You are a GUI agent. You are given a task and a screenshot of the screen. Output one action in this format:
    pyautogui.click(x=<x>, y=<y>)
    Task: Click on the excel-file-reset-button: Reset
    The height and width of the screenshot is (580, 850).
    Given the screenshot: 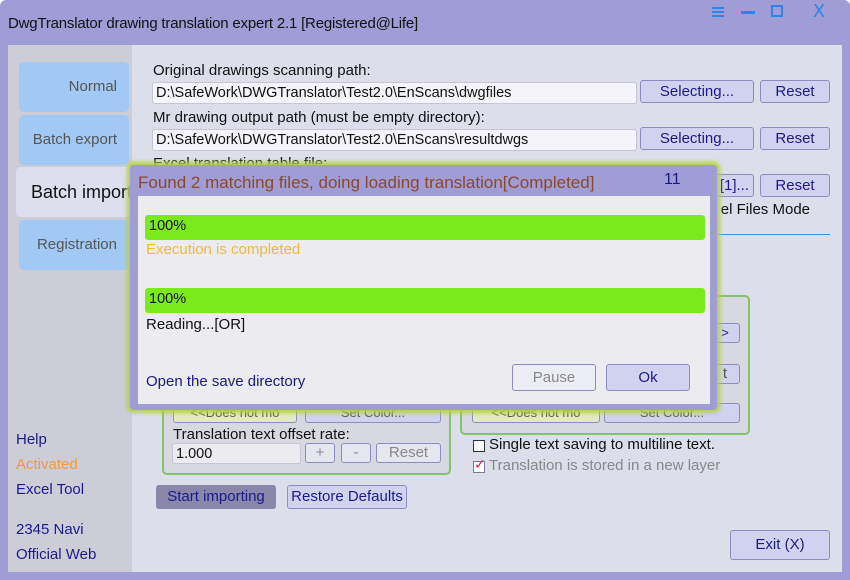 What is the action you would take?
    pyautogui.click(x=795, y=185)
    